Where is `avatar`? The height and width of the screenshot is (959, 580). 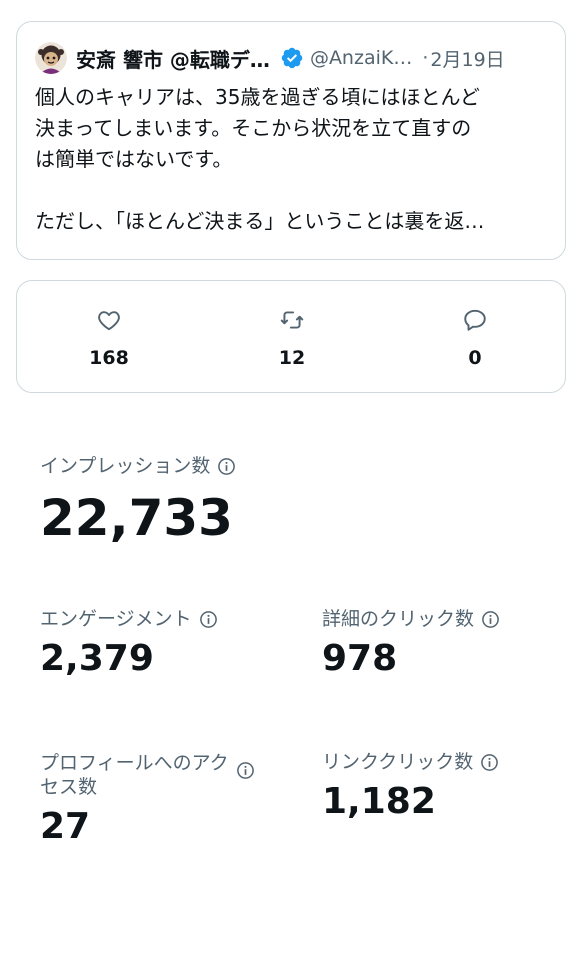
avatar is located at coordinates (51, 58).